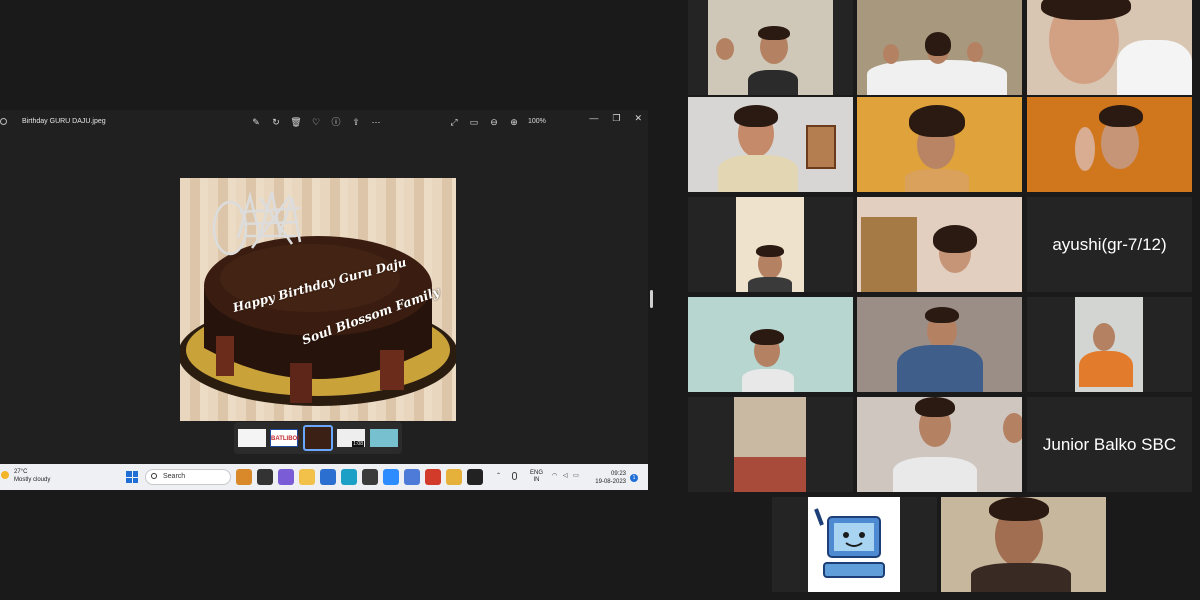 The height and width of the screenshot is (600, 1200). What do you see at coordinates (307, 477) in the screenshot?
I see `file-explorer-icon` at bounding box center [307, 477].